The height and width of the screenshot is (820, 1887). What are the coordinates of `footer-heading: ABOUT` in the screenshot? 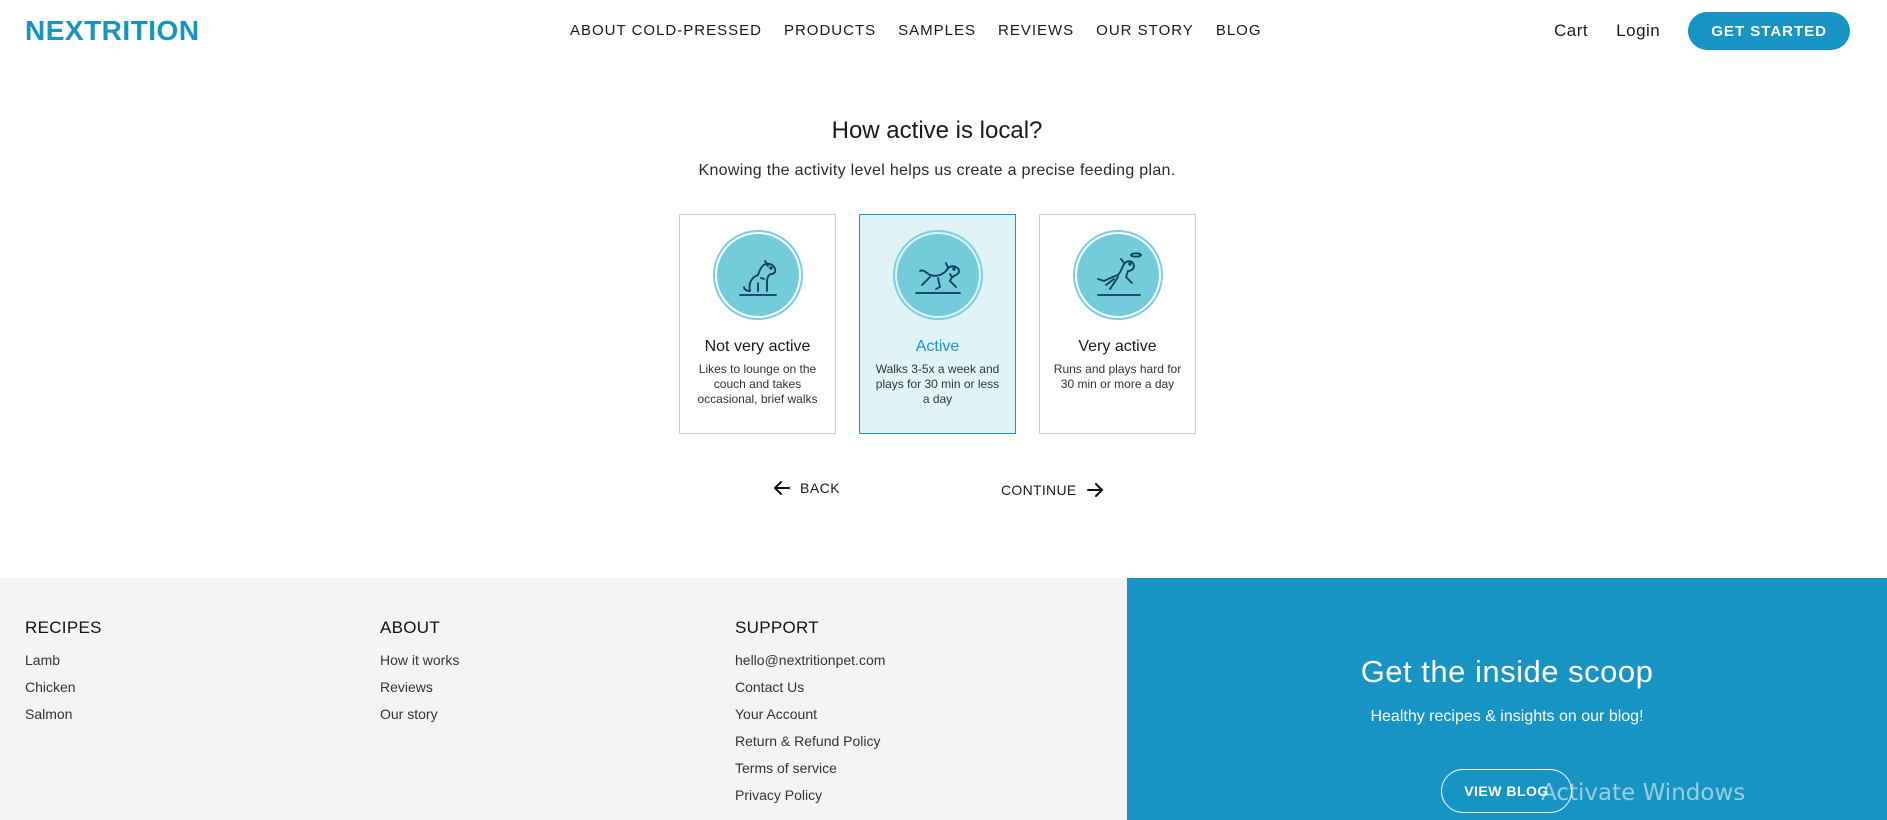 It's located at (410, 627).